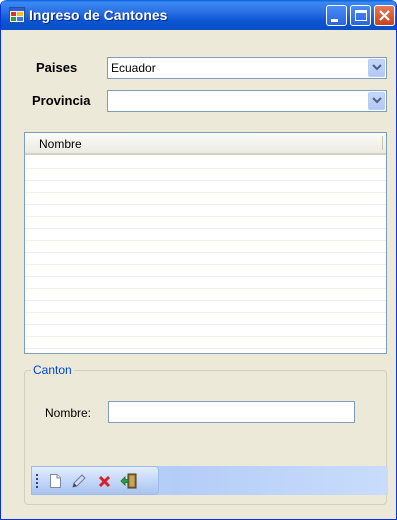  Describe the element at coordinates (205, 144) in the screenshot. I see `list-header: Nombre` at that location.